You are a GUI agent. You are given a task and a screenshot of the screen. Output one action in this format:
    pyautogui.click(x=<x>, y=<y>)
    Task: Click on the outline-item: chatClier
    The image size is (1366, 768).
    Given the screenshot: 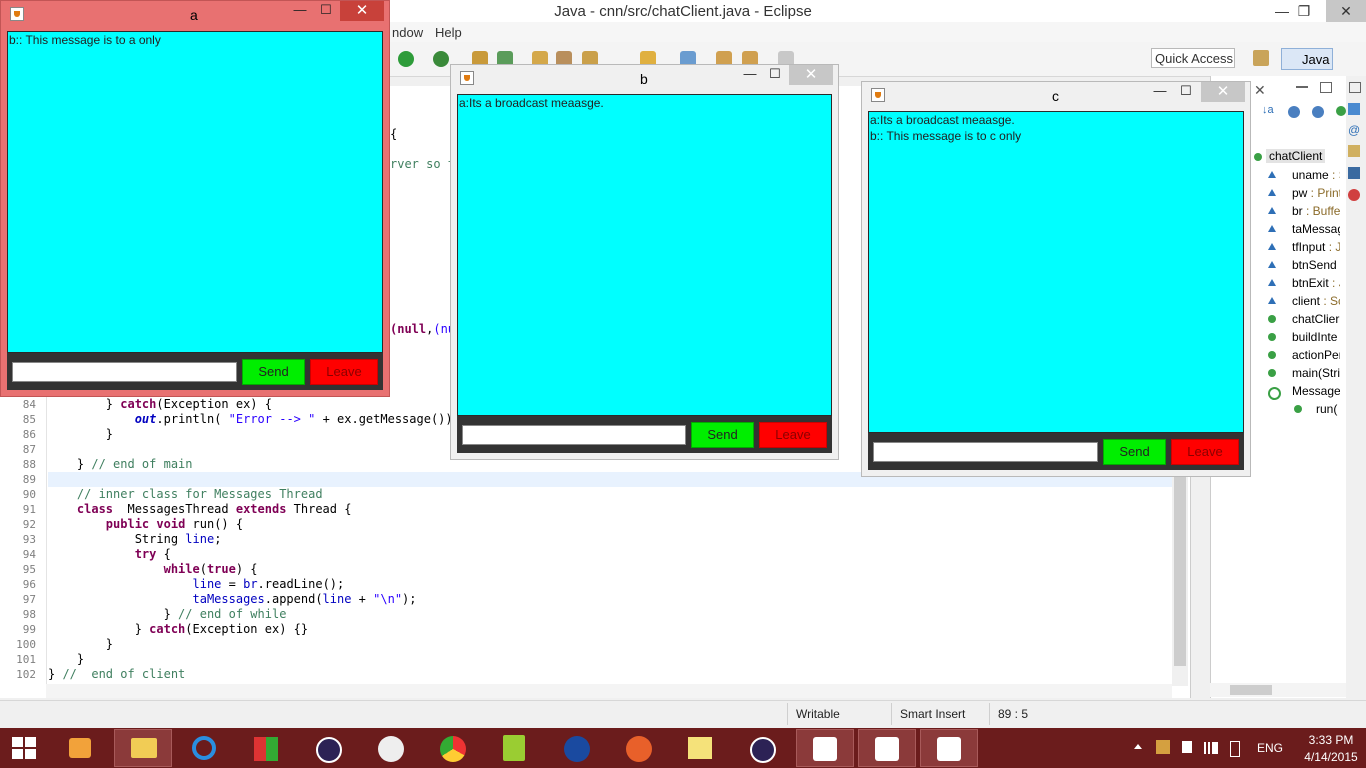 What is the action you would take?
    pyautogui.click(x=1316, y=319)
    